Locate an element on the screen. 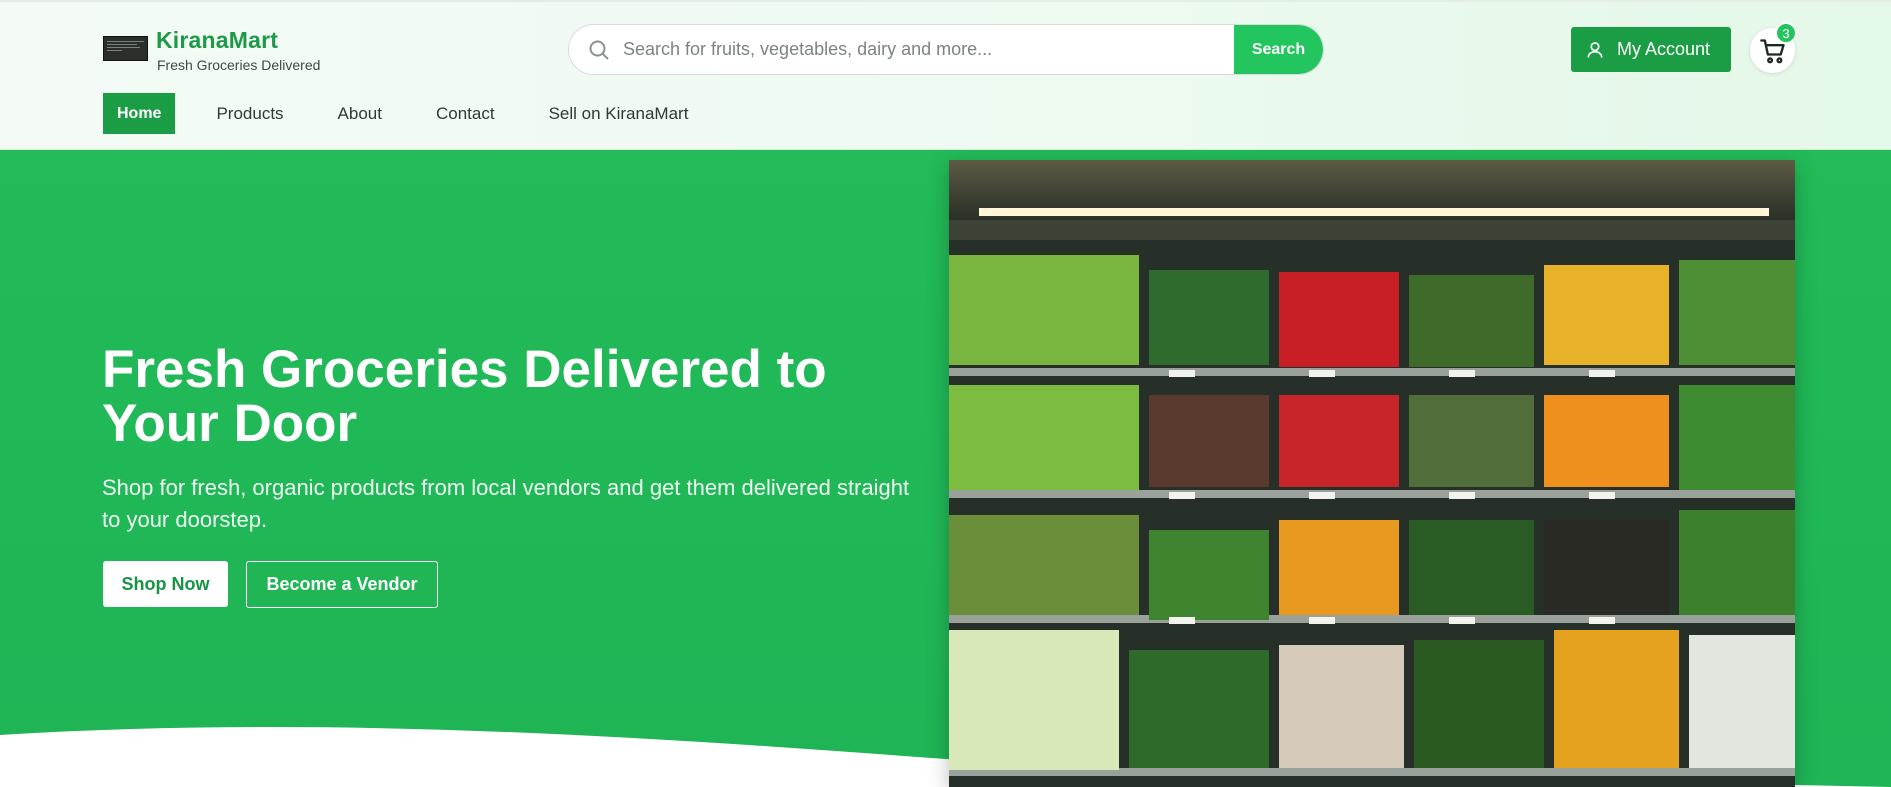  cart-count-badge: 3 is located at coordinates (1786, 33).